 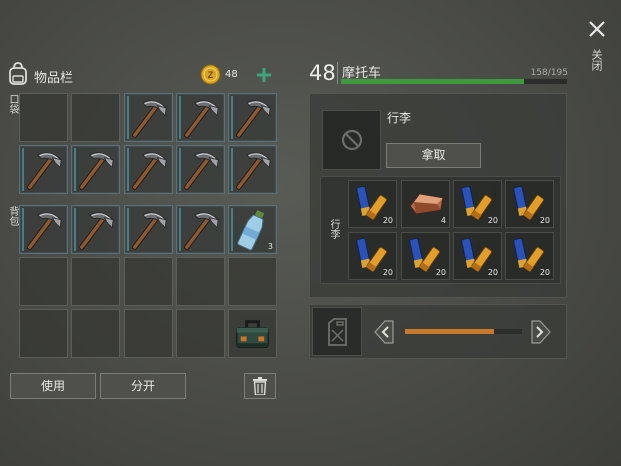 I want to click on vehicle-header-divider, so click(x=337, y=73).